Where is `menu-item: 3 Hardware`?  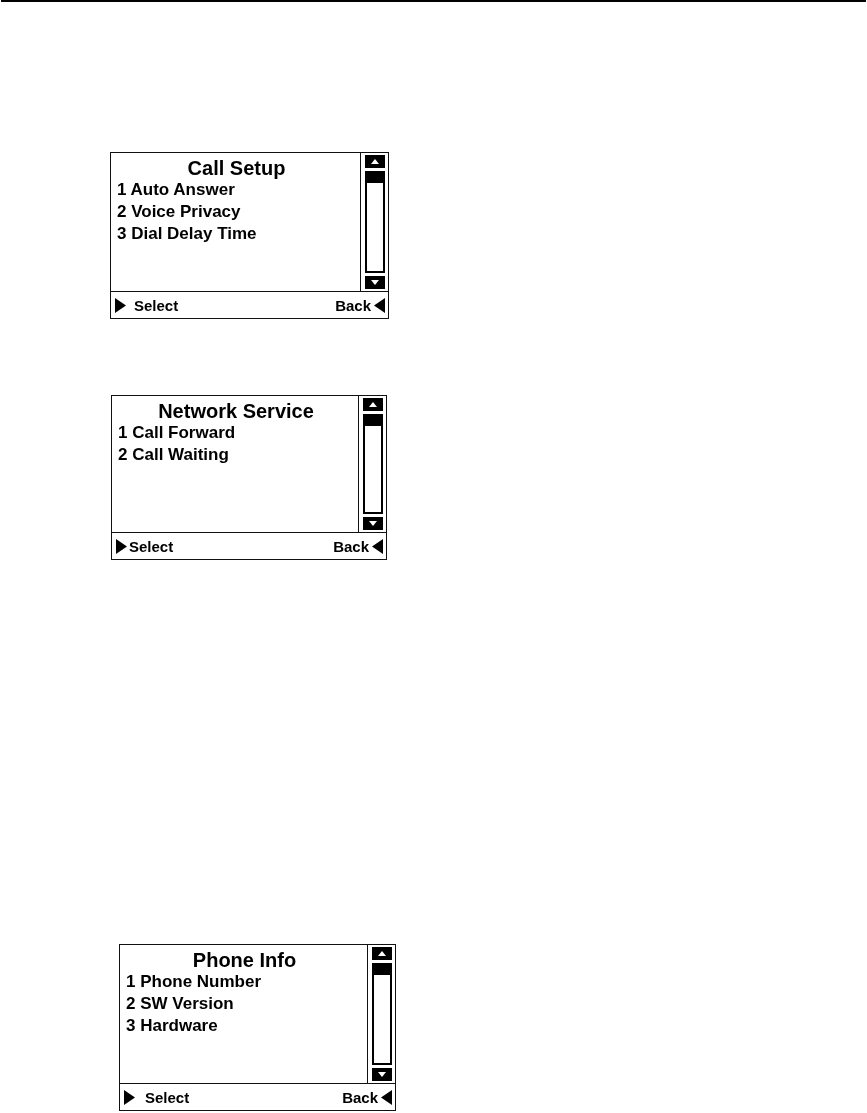
menu-item: 3 Hardware is located at coordinates (172, 1026).